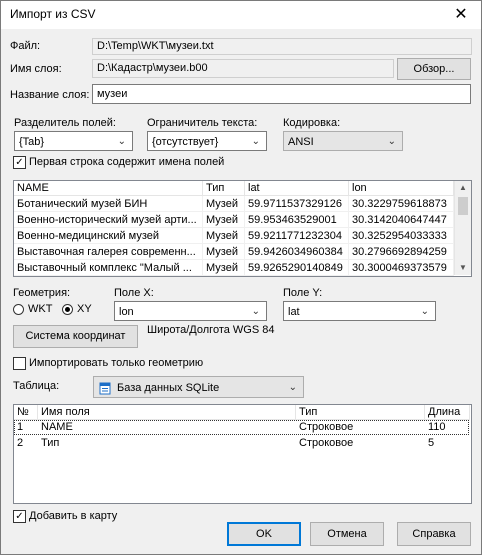 The height and width of the screenshot is (555, 482). Describe the element at coordinates (50, 443) in the screenshot. I see `table-cell: Тип` at that location.